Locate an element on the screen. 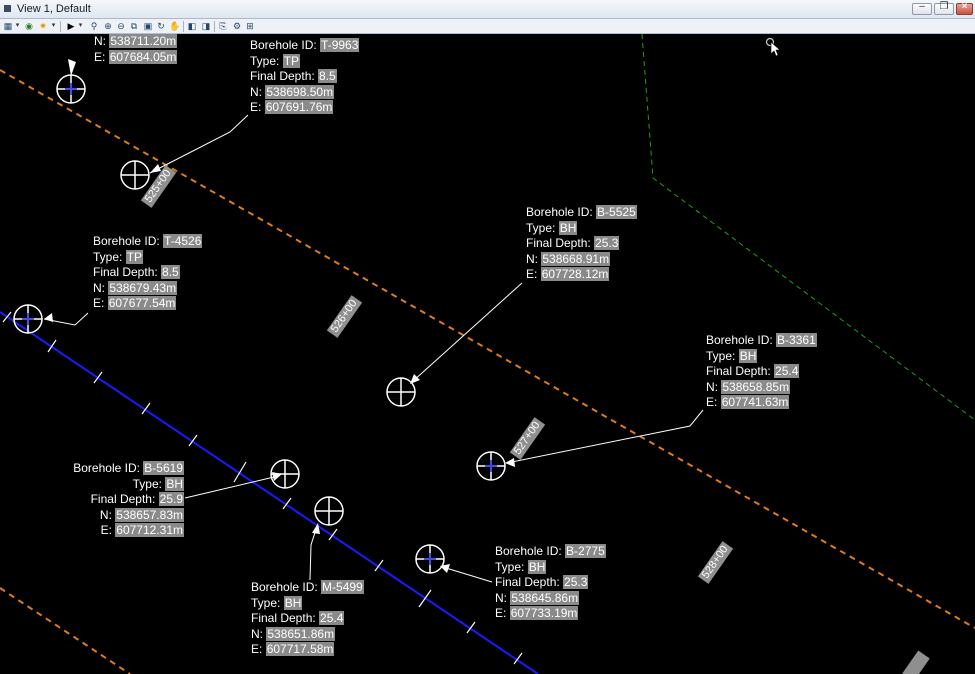 The image size is (975, 674). levels-icon: ◉ is located at coordinates (29, 26).